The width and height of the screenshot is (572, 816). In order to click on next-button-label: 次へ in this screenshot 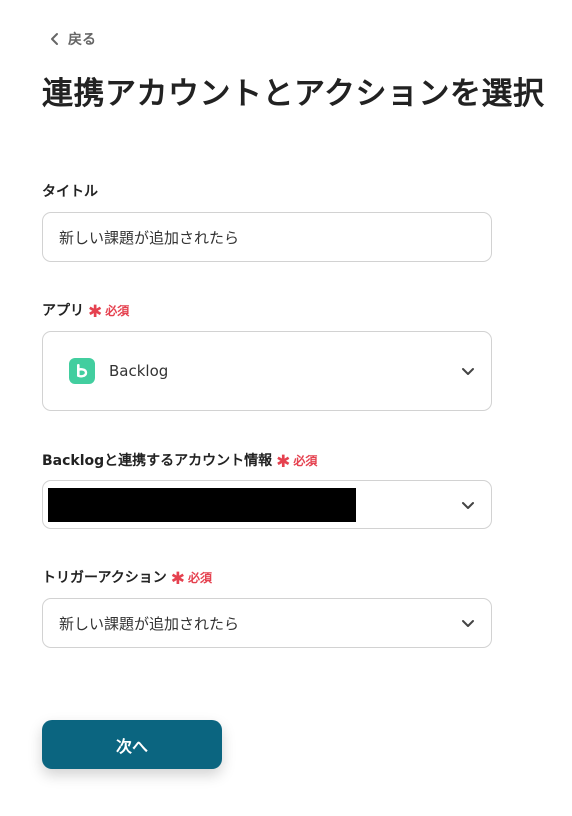, I will do `click(131, 746)`.